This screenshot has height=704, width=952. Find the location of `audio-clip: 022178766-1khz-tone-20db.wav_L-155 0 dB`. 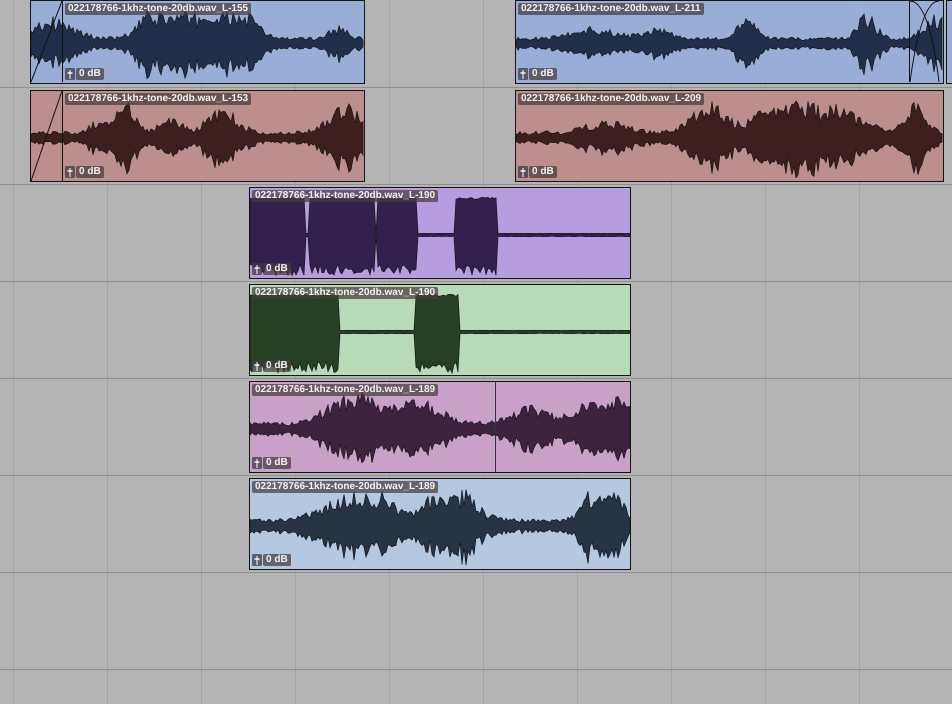

audio-clip: 022178766-1khz-tone-20db.wav_L-155 0 dB is located at coordinates (197, 42).